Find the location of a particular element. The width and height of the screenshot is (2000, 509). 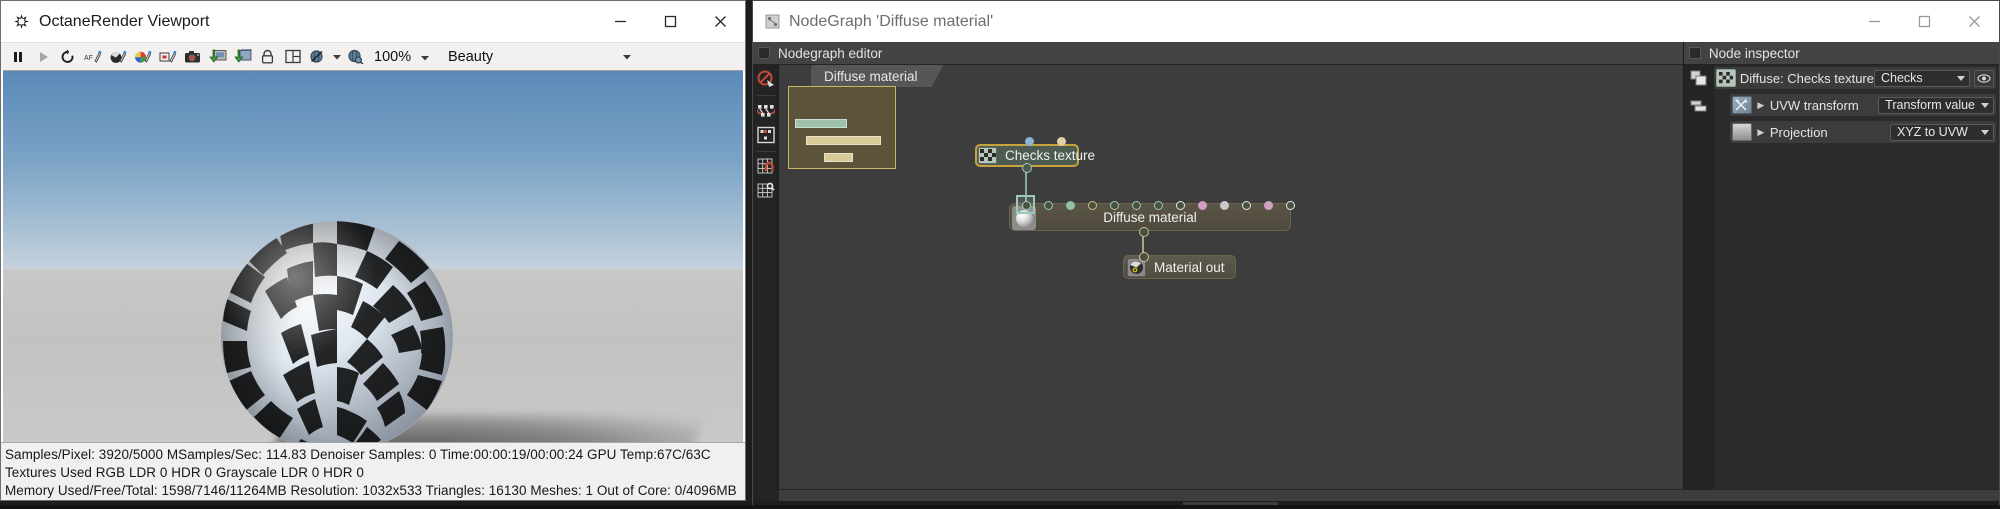

camera-icon is located at coordinates (192, 57).